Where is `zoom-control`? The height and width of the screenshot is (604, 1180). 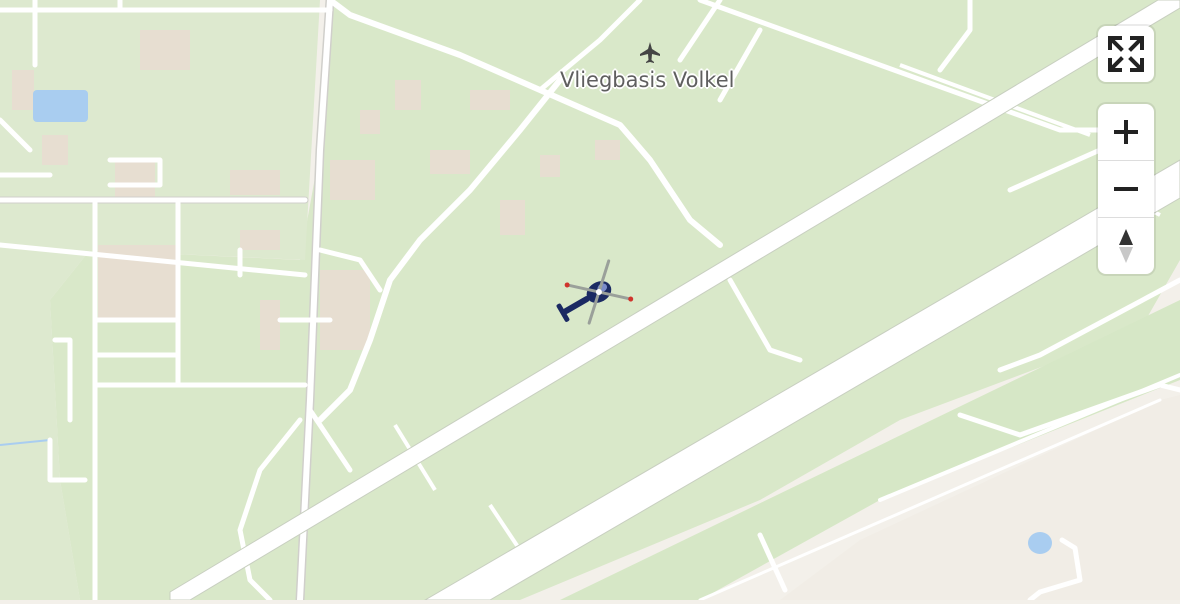
zoom-control is located at coordinates (1126, 189).